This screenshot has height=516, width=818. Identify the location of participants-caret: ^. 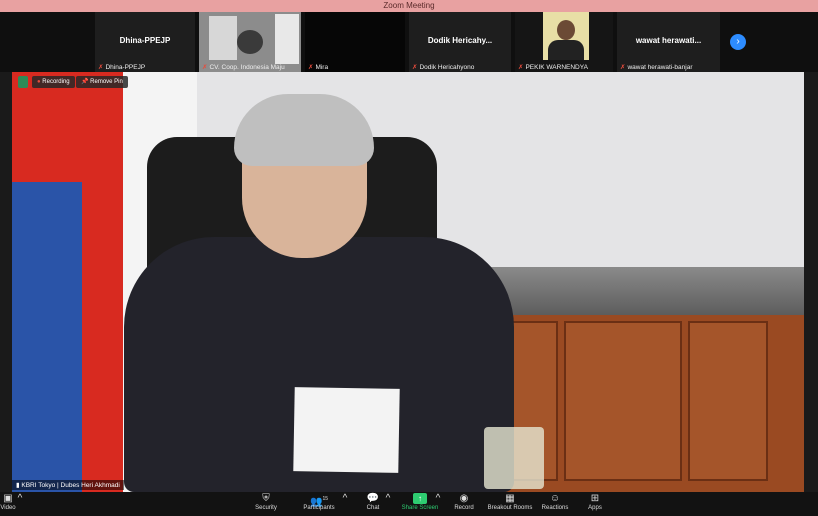
(345, 504).